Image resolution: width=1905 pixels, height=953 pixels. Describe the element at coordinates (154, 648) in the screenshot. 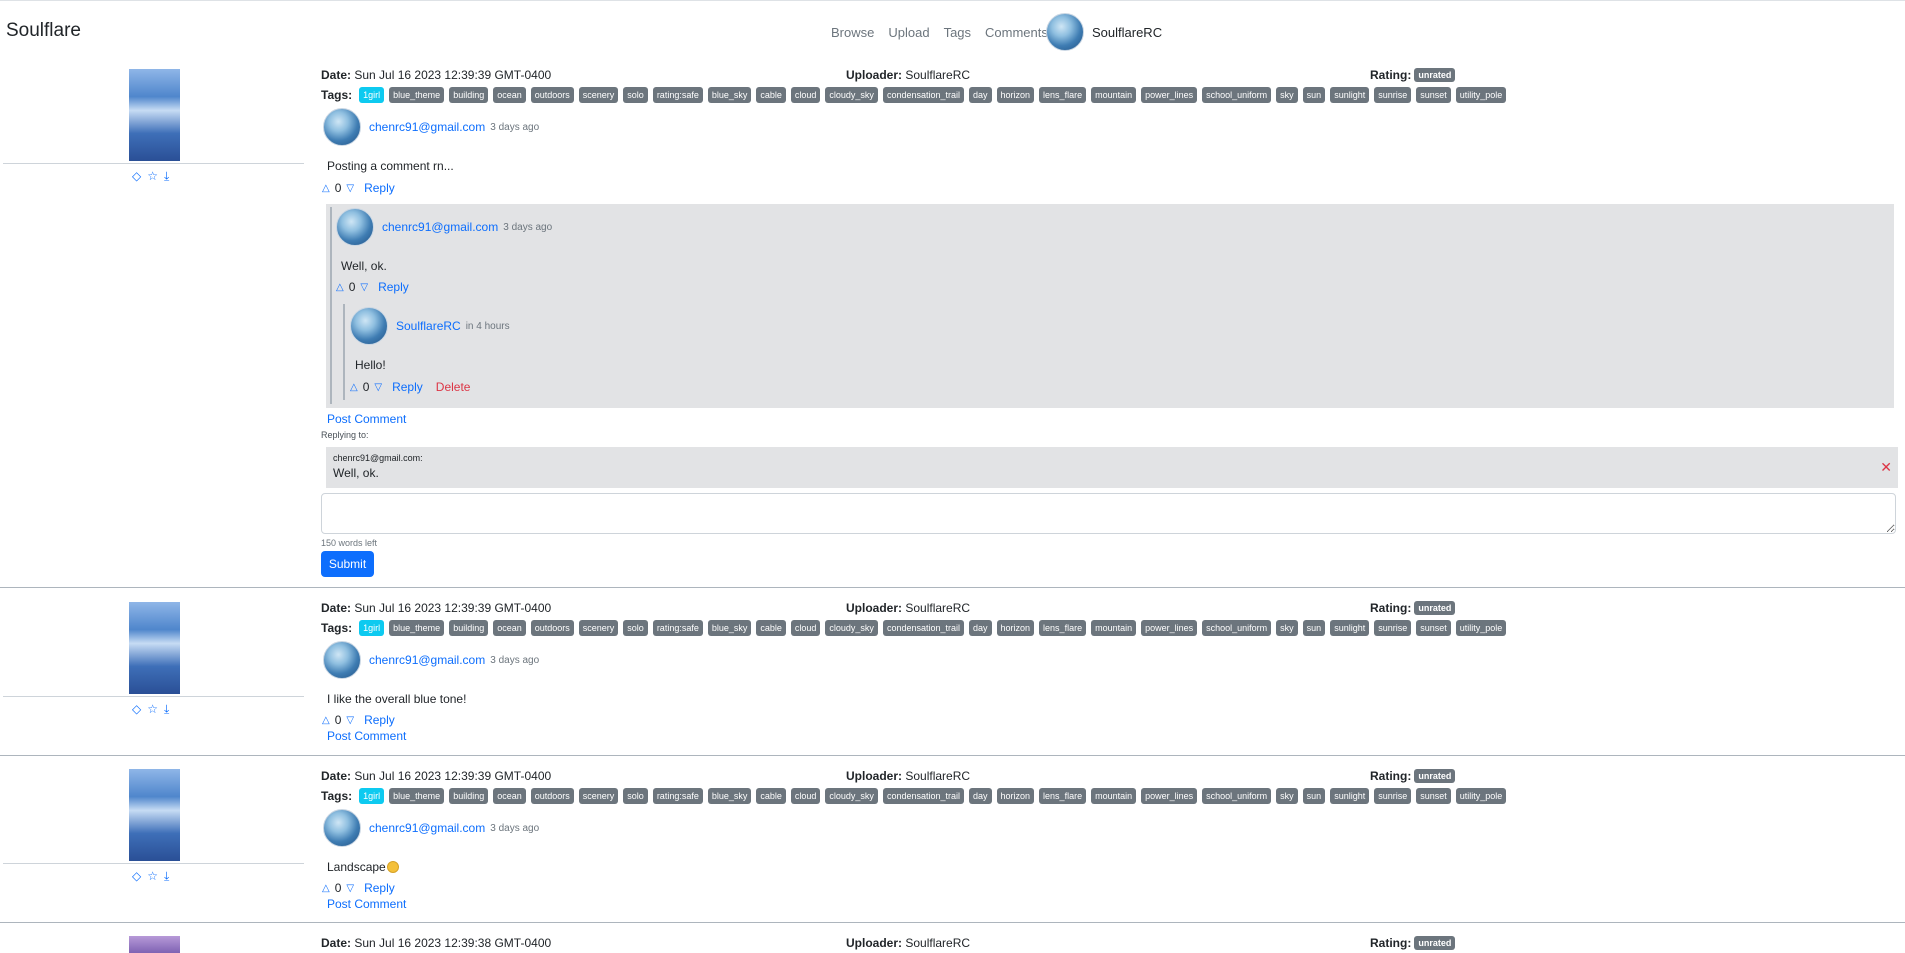

I see `post-2-thumbnail` at that location.